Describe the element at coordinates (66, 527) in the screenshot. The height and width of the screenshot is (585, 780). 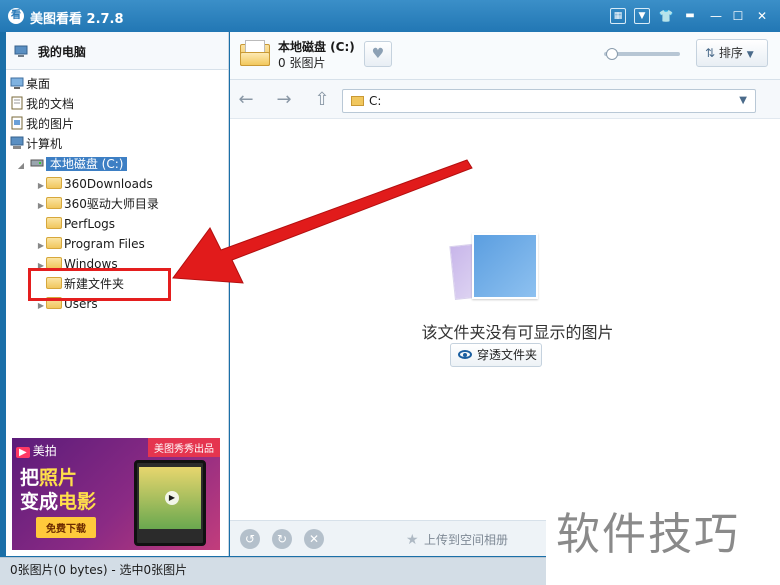
I see `ad-download-button: 免费下载` at that location.